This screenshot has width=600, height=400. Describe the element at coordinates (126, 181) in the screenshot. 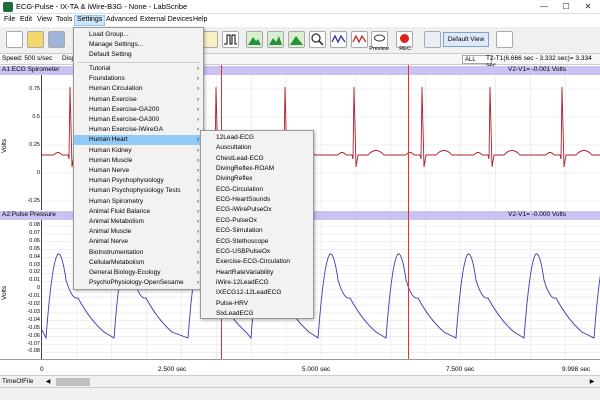

I see `menu-item-label: Human Psychophysiology` at that location.